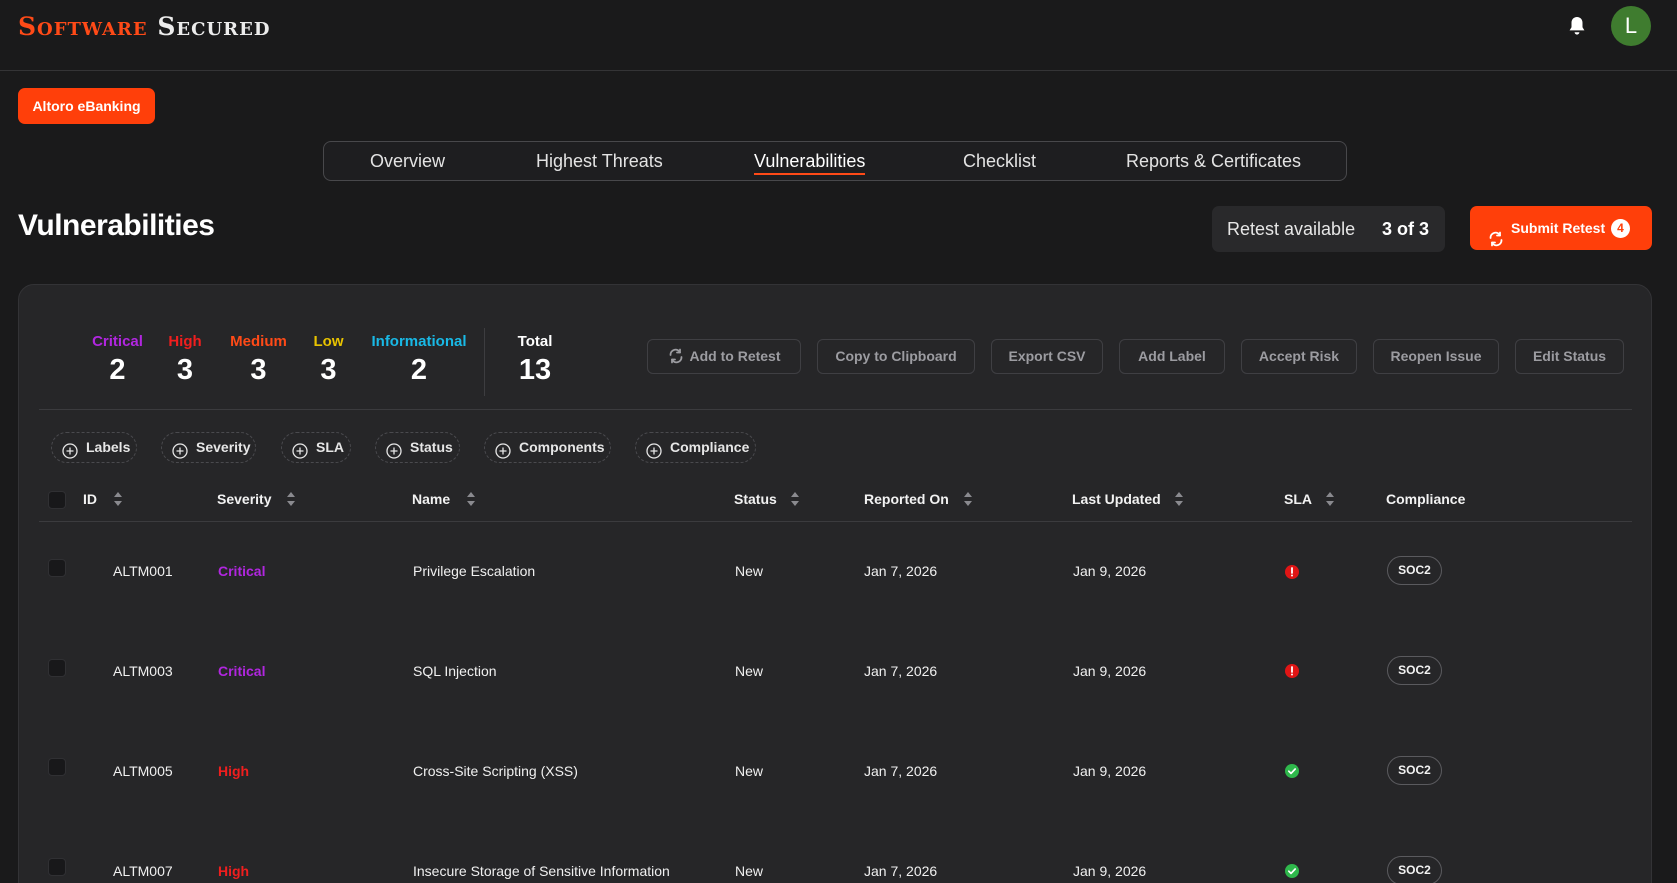 This screenshot has height=883, width=1677. What do you see at coordinates (474, 571) in the screenshot?
I see `row-name: Privilege Escalation` at bounding box center [474, 571].